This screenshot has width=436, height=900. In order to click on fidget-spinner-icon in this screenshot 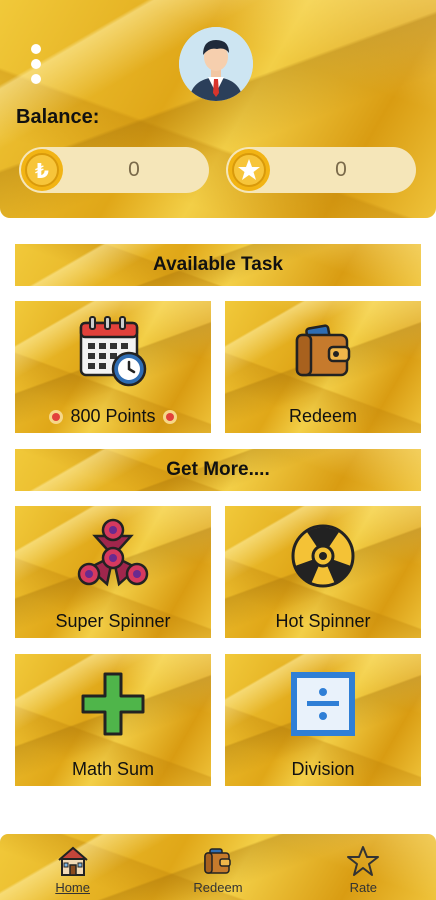, I will do `click(113, 552)`.